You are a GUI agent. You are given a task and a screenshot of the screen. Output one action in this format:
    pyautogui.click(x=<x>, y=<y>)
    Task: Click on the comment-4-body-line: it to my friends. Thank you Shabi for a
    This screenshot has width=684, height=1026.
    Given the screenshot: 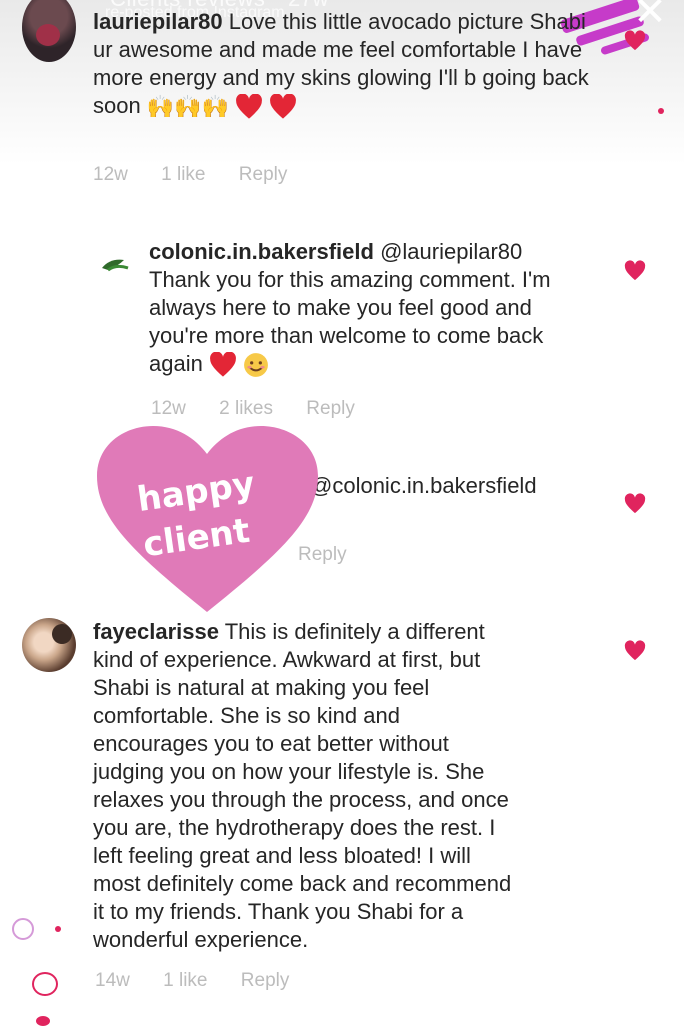 What is the action you would take?
    pyautogui.click(x=278, y=911)
    